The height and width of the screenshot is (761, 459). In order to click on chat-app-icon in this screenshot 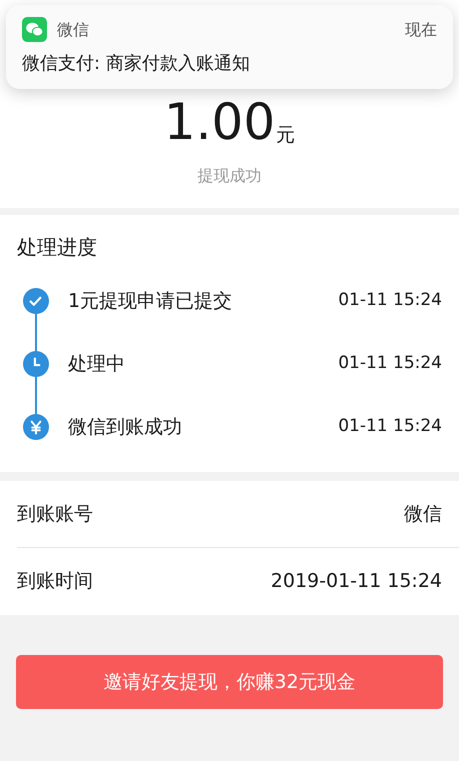, I will do `click(34, 29)`.